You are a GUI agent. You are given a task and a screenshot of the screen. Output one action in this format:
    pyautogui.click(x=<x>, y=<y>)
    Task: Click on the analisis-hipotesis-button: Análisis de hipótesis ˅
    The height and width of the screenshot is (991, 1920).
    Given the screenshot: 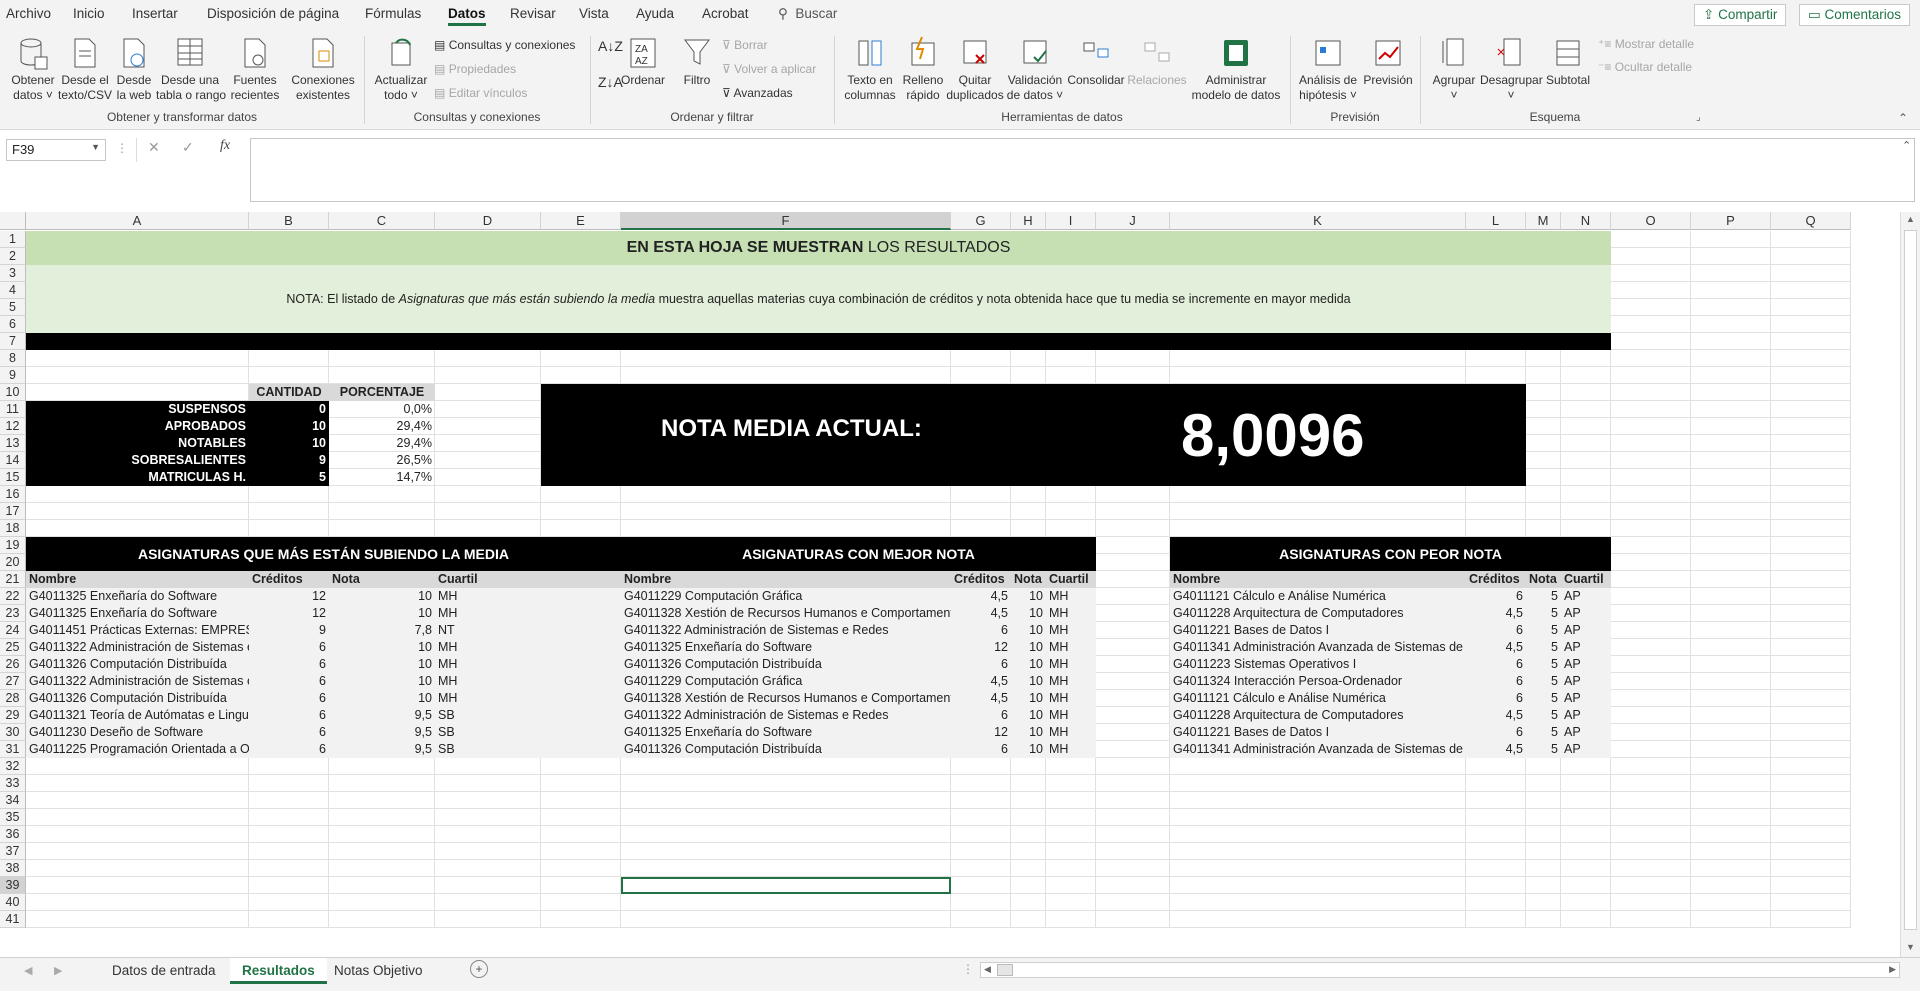 What is the action you would take?
    pyautogui.click(x=1328, y=69)
    